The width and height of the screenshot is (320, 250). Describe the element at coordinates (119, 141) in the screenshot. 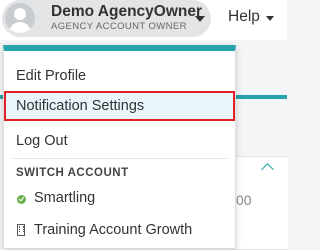

I see `log-out-menu-item: Log Out` at that location.